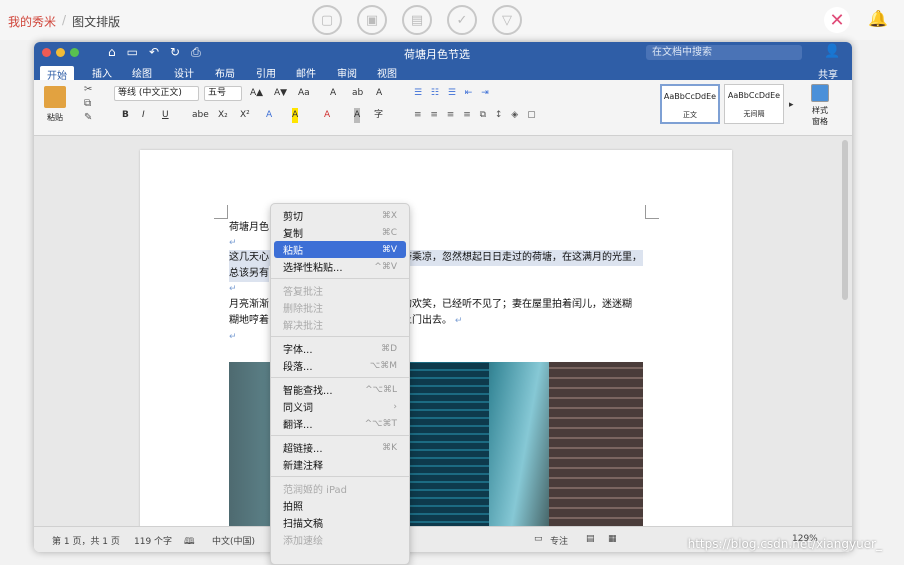  Describe the element at coordinates (389, 249) in the screenshot. I see `menu-item-shortcut: ⌘V` at that location.